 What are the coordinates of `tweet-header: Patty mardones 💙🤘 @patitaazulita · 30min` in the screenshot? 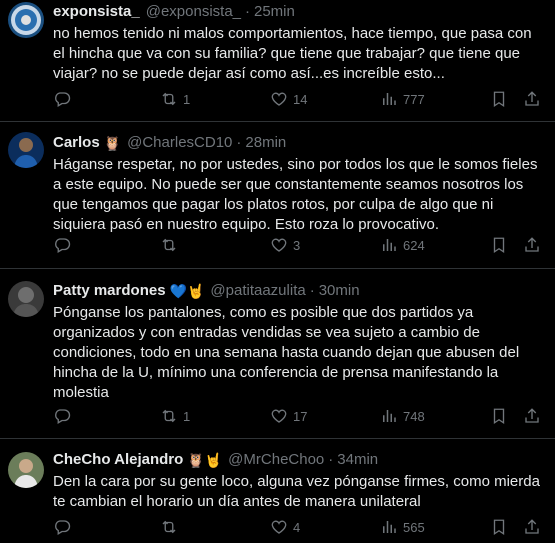 It's located at (299, 291).